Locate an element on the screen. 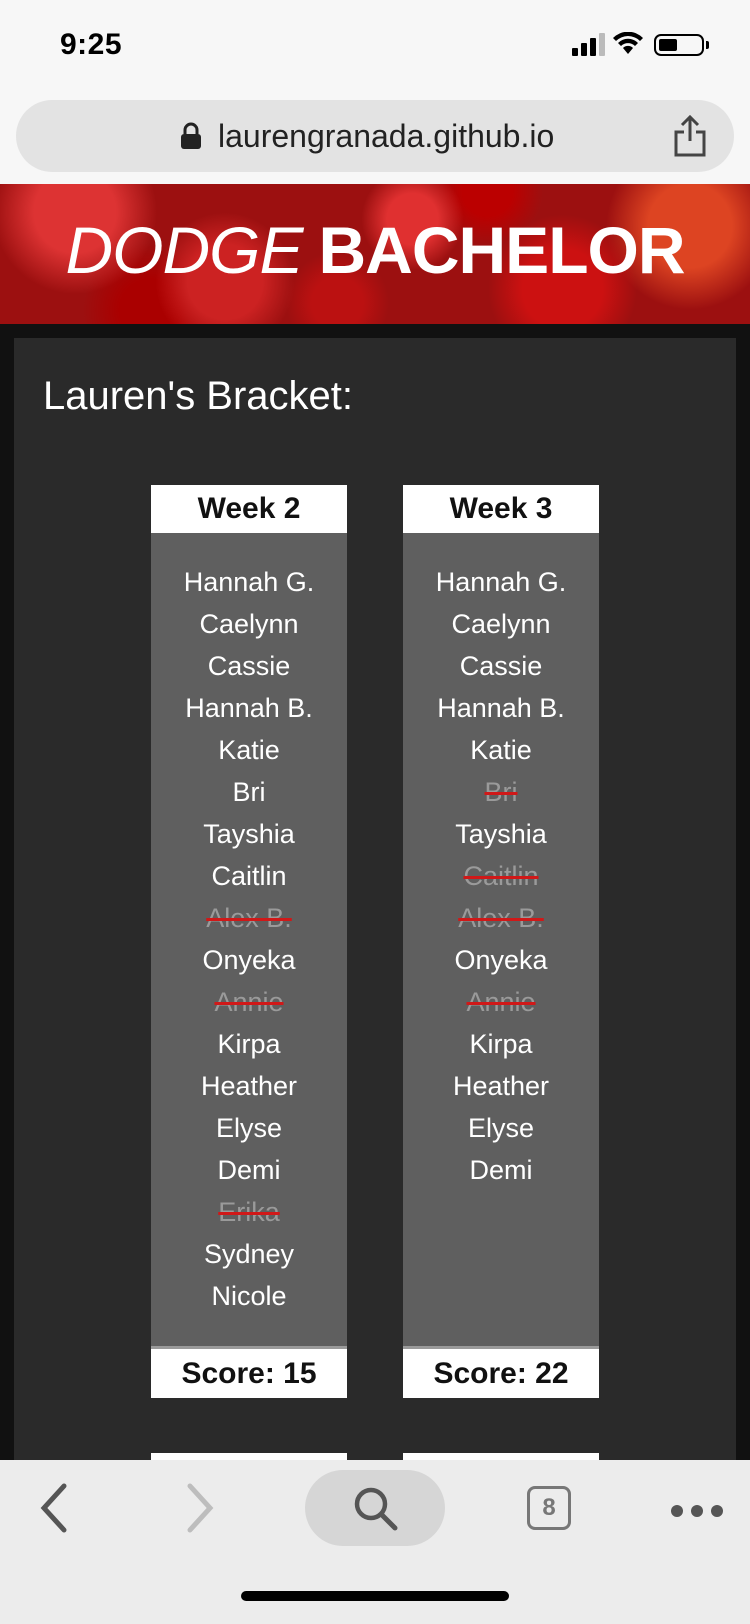 This screenshot has height=1624, width=750. site-title-bold: BACHELOR is located at coordinates (502, 250).